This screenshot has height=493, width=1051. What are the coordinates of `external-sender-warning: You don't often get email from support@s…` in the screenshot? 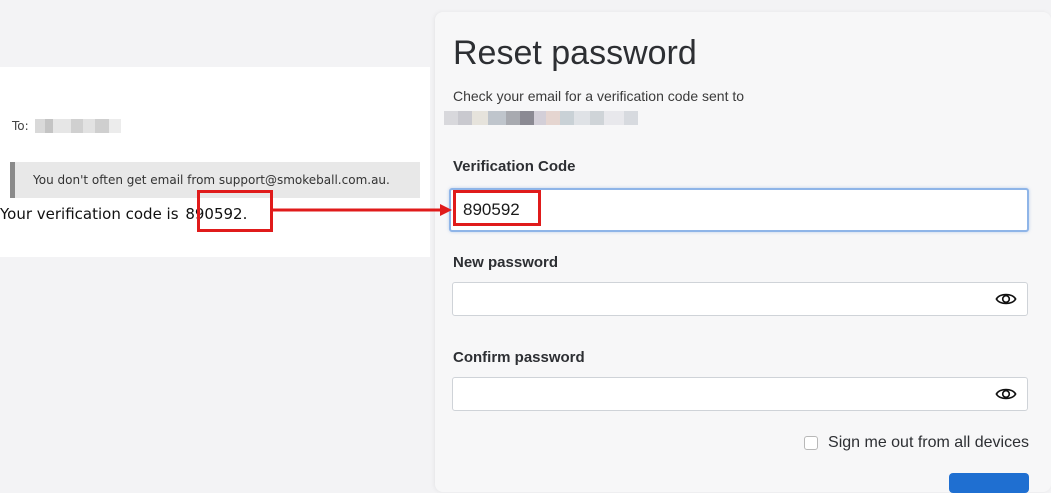 It's located at (215, 180).